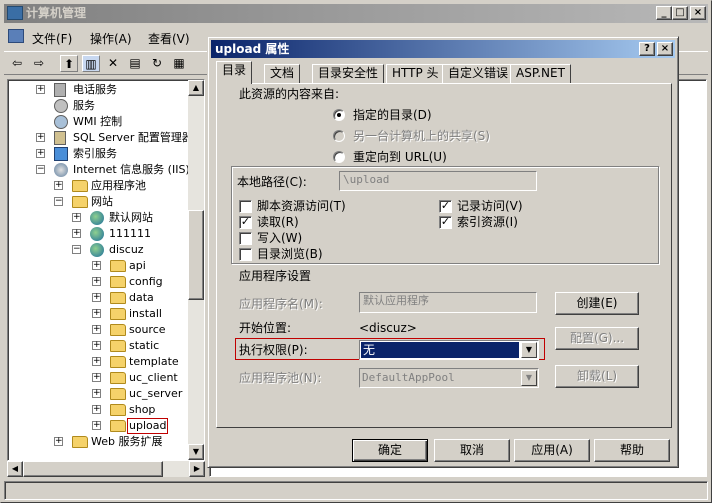 The height and width of the screenshot is (503, 712). Describe the element at coordinates (91, 63) in the screenshot. I see `show-tree-icon: ▥` at that location.